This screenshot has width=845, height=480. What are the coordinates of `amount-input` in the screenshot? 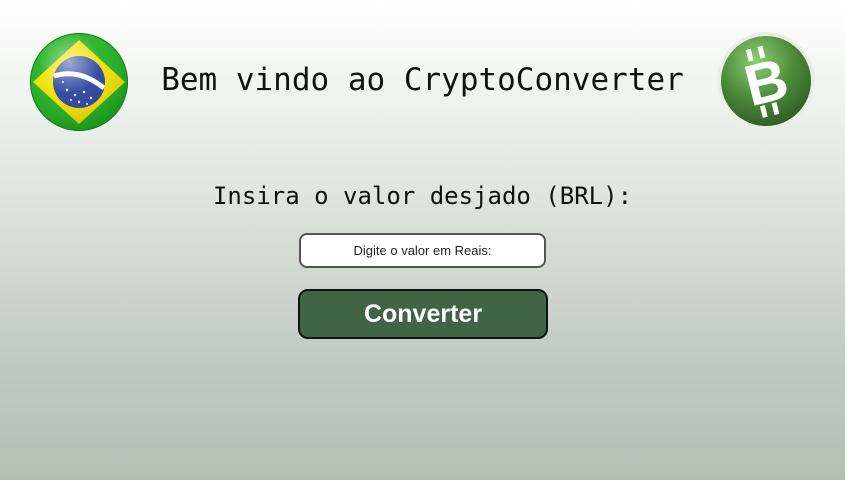 It's located at (422, 250).